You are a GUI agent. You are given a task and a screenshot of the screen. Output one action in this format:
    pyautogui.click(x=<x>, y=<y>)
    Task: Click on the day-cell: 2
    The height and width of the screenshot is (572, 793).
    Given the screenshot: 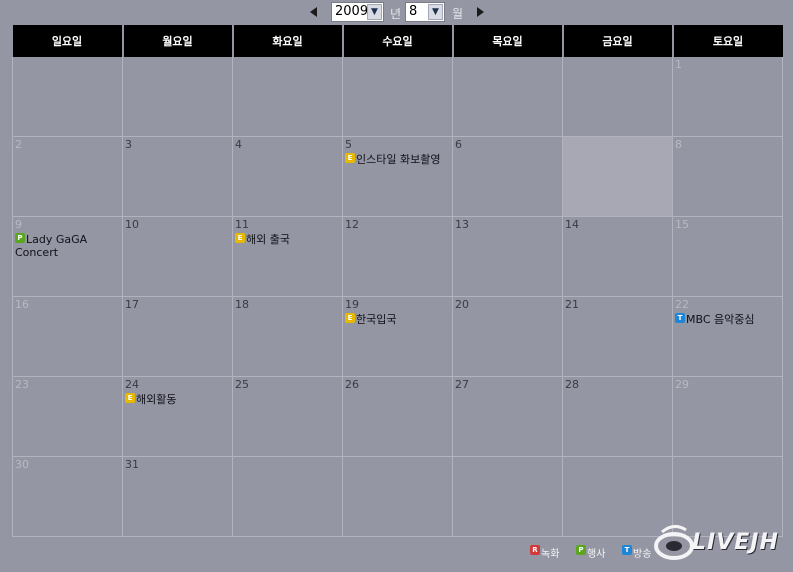 What is the action you would take?
    pyautogui.click(x=67, y=176)
    